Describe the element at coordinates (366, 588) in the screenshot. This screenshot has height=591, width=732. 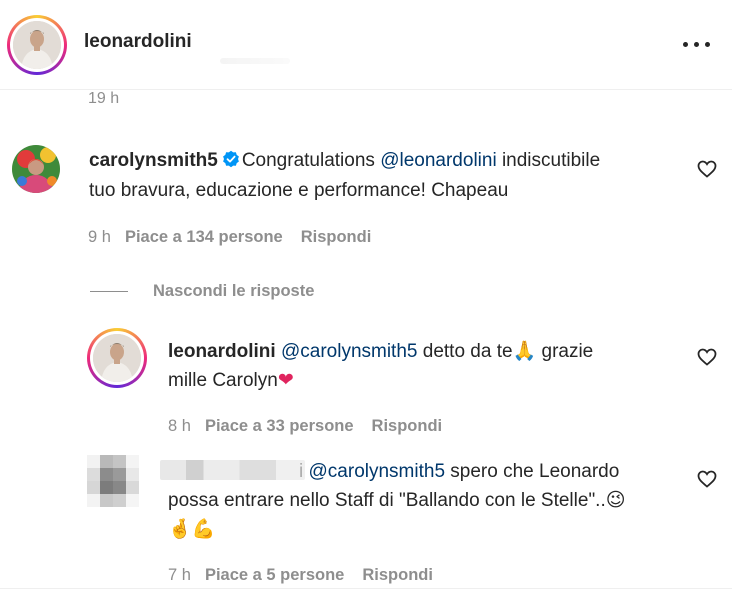
I see `footer-divider` at that location.